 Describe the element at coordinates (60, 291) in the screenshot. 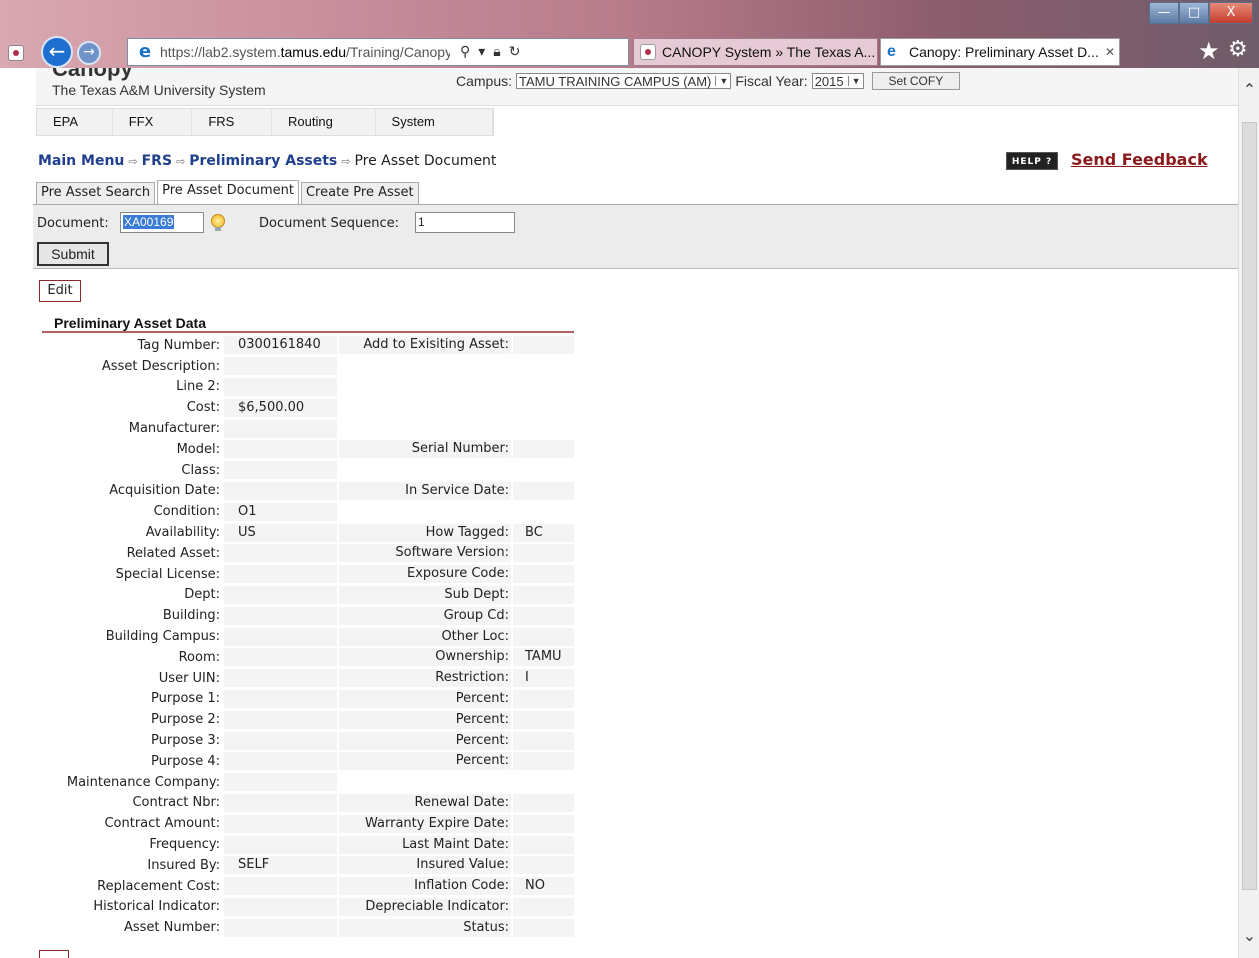

I see `edit-button: Edit` at that location.